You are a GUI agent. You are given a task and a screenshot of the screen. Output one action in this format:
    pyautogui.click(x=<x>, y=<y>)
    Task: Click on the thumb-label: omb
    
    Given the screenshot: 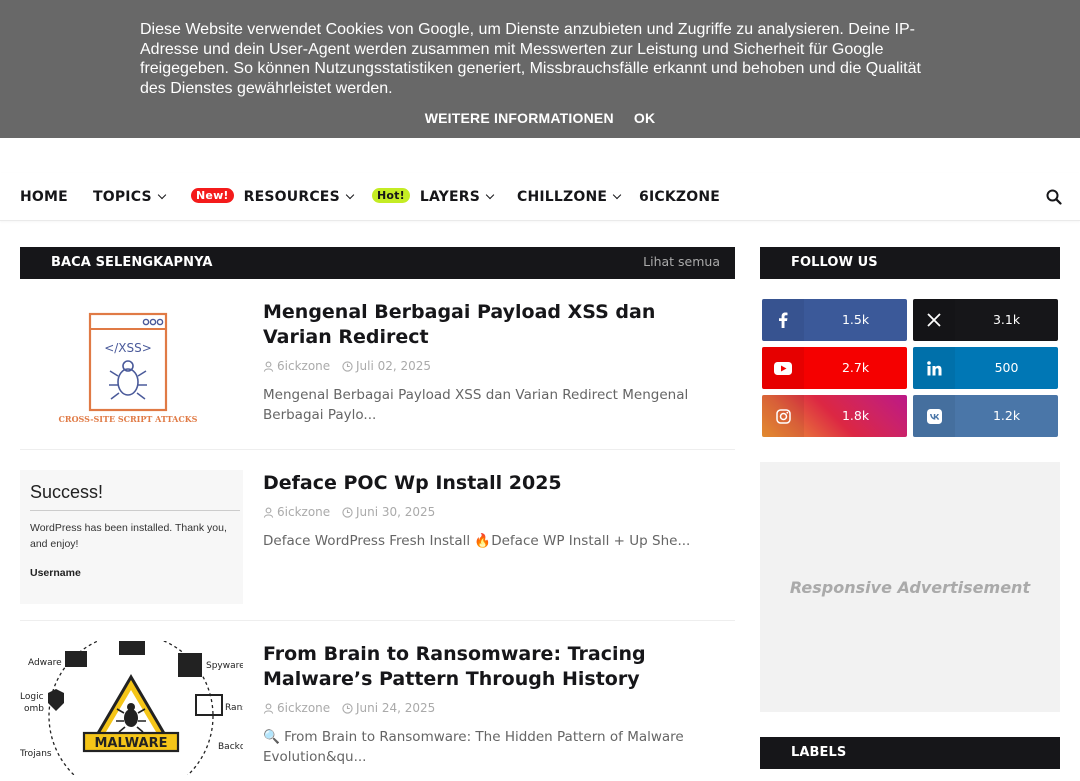 What is the action you would take?
    pyautogui.click(x=34, y=709)
    